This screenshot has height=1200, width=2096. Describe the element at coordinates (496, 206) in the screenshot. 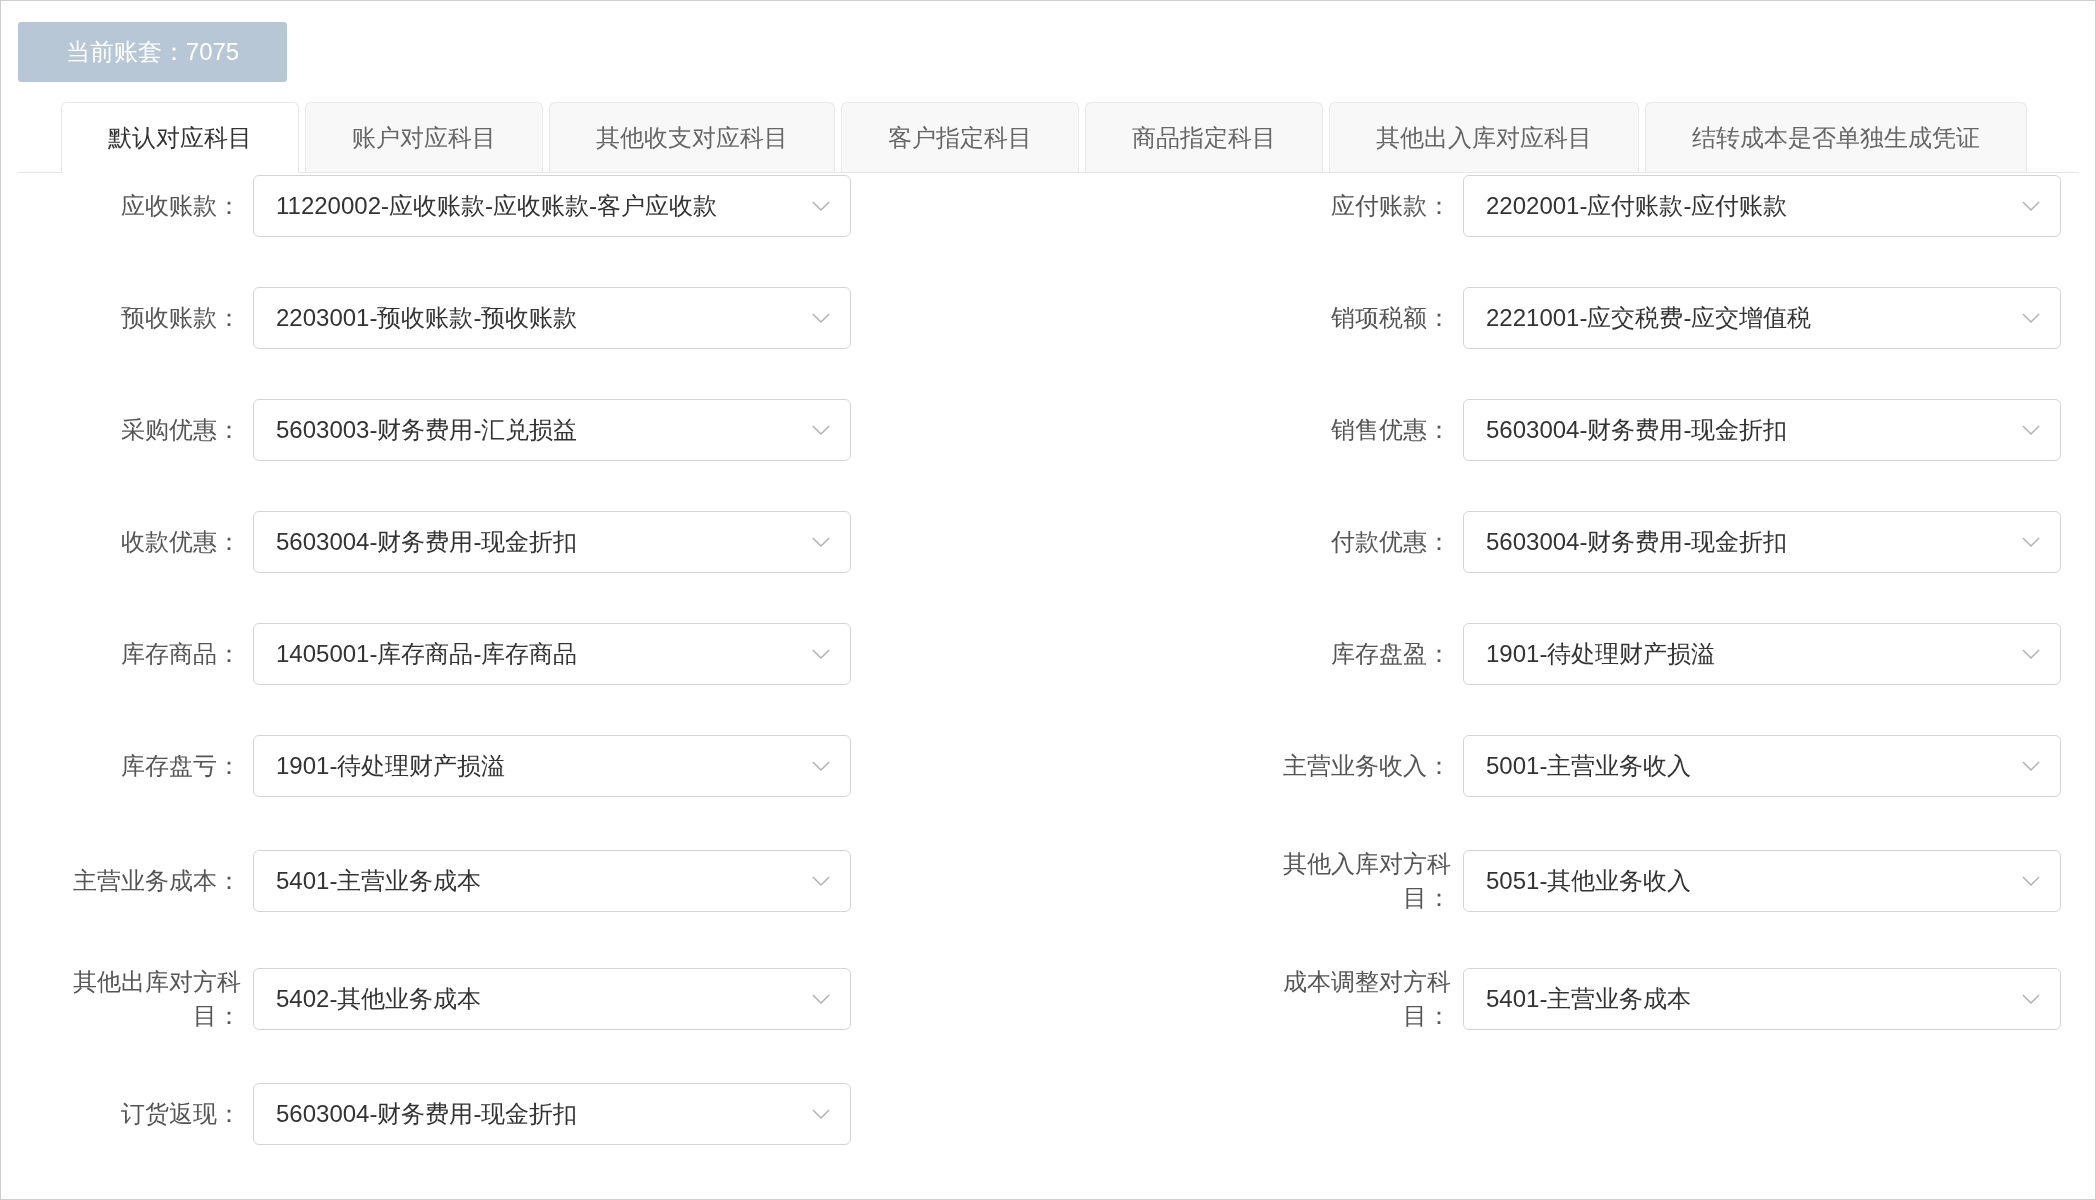

I see `select-value: 11220002-应收账款-应收账款-客户应收款` at that location.